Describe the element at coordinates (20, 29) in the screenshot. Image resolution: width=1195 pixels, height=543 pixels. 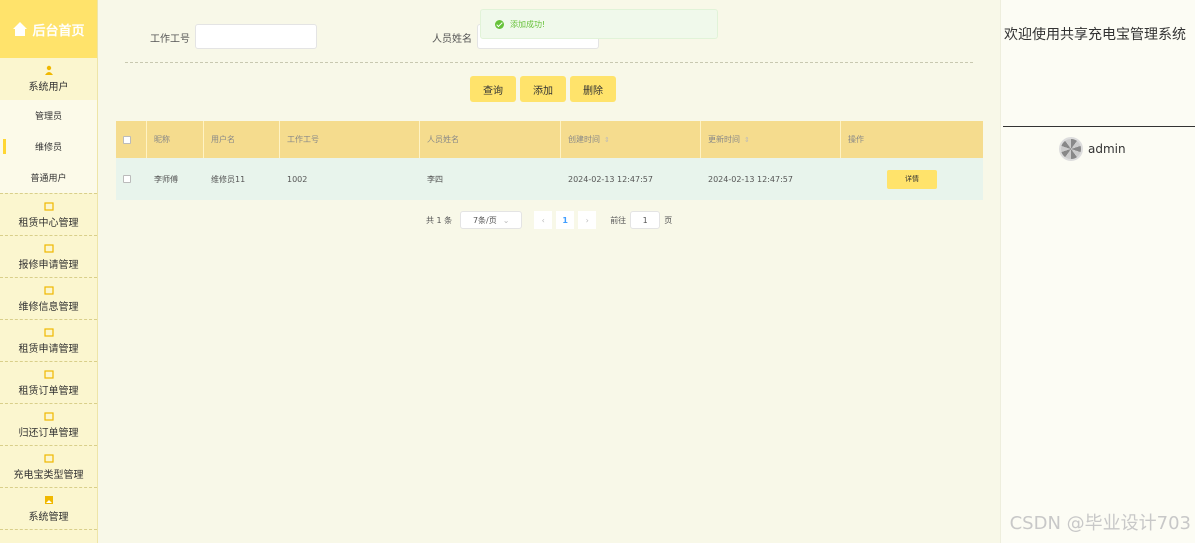
I see `home-icon` at that location.